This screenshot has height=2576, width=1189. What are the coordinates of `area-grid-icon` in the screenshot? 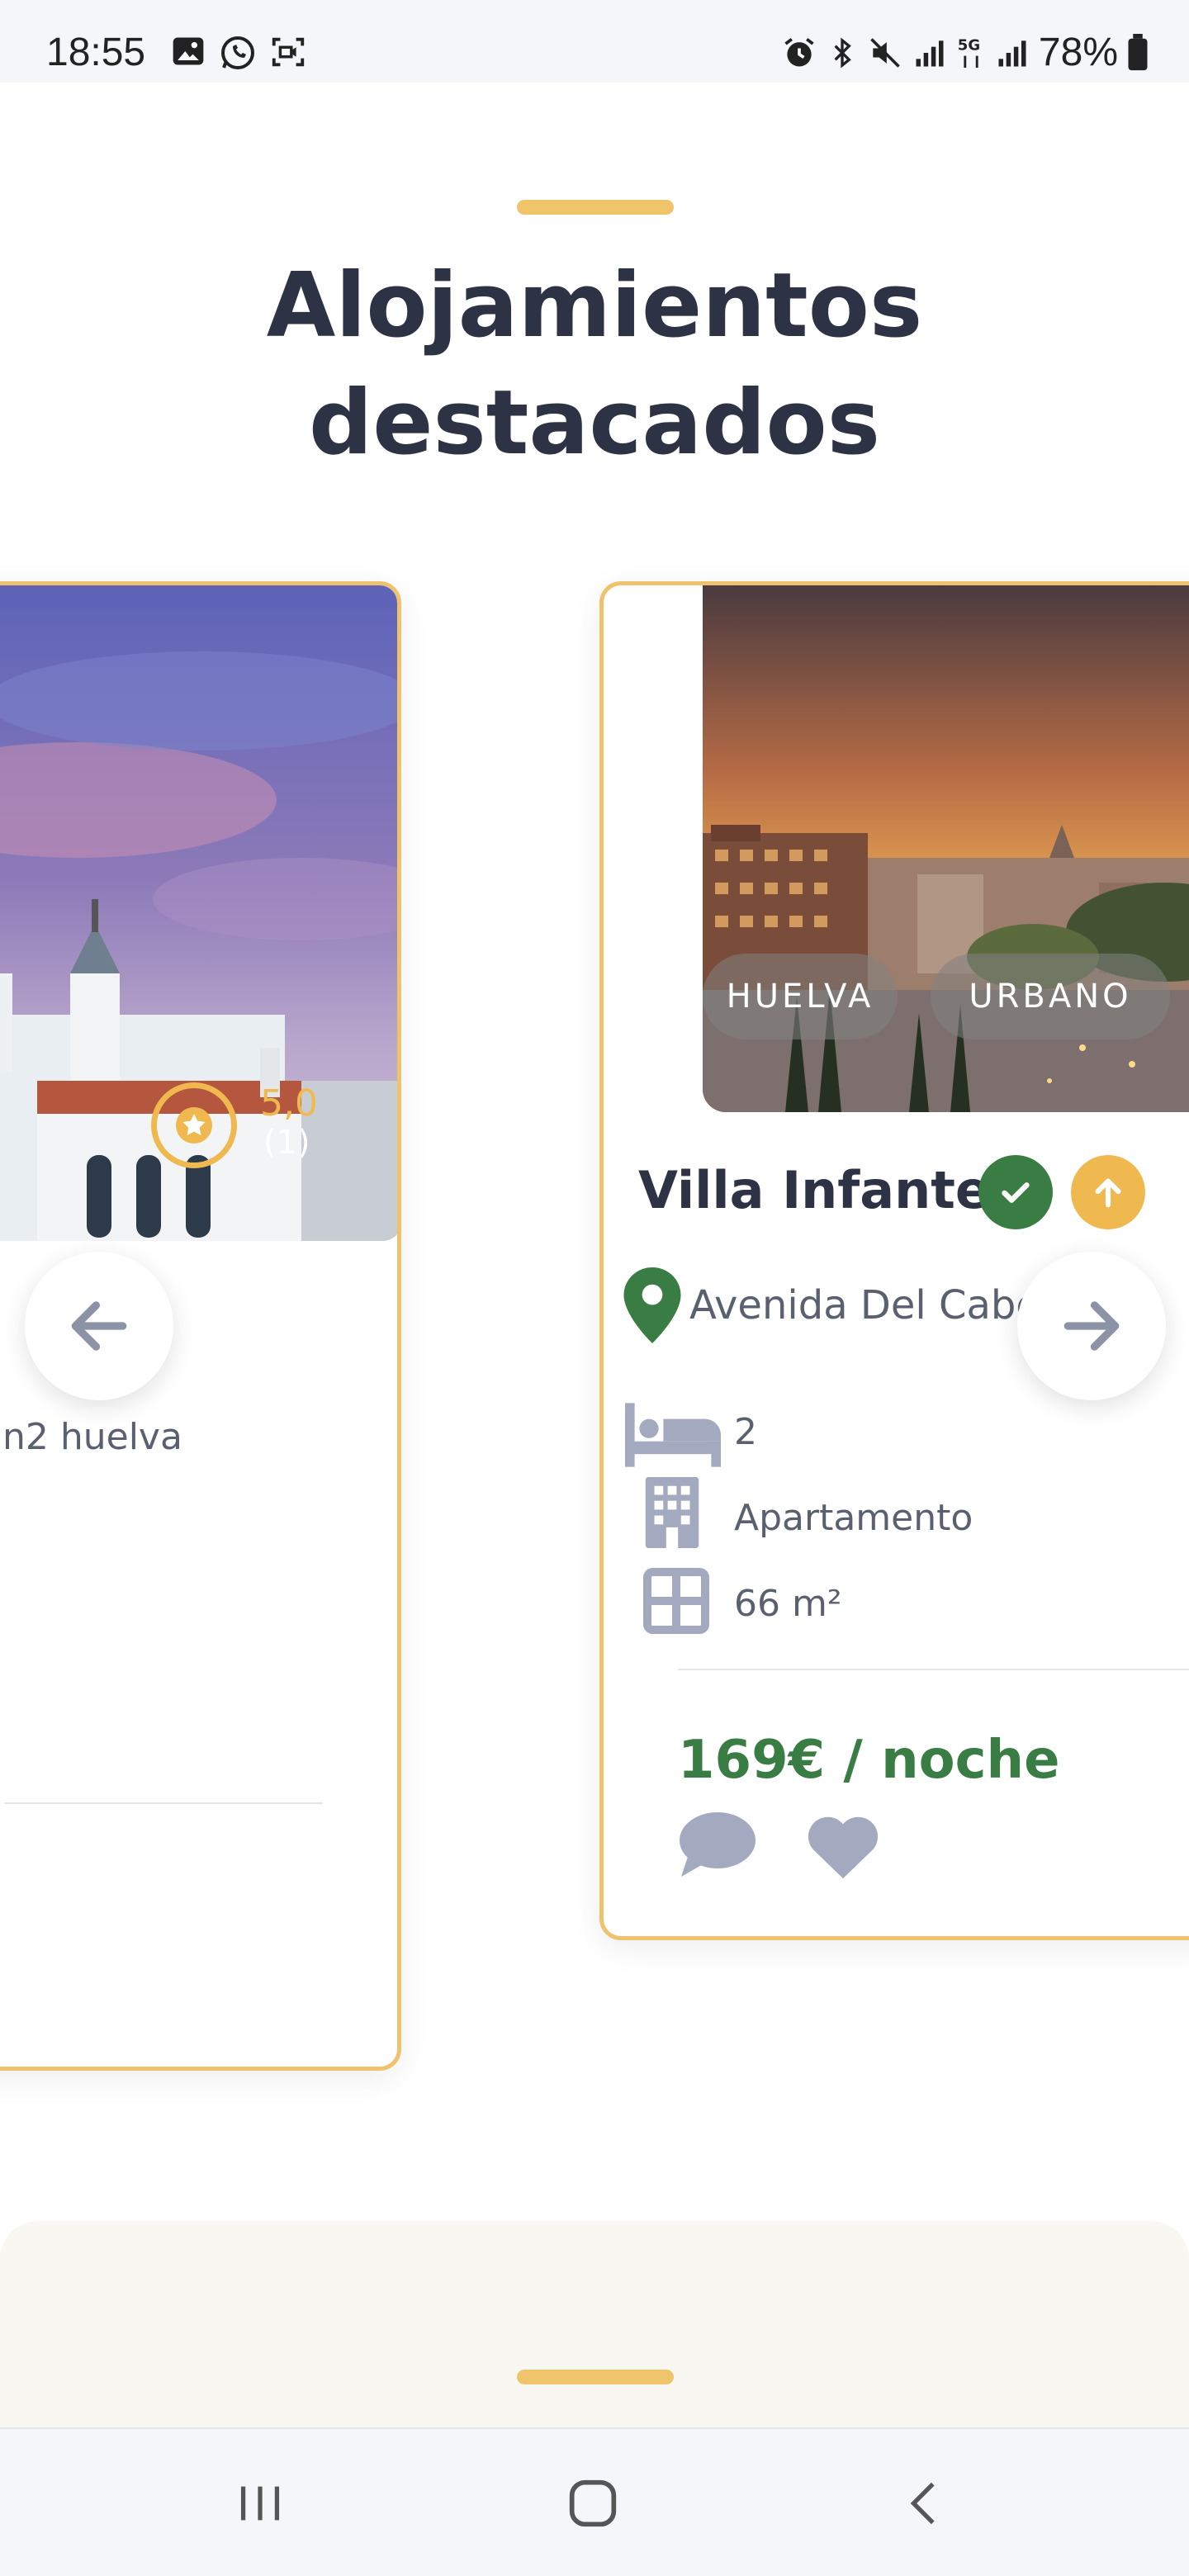 It's located at (676, 1601).